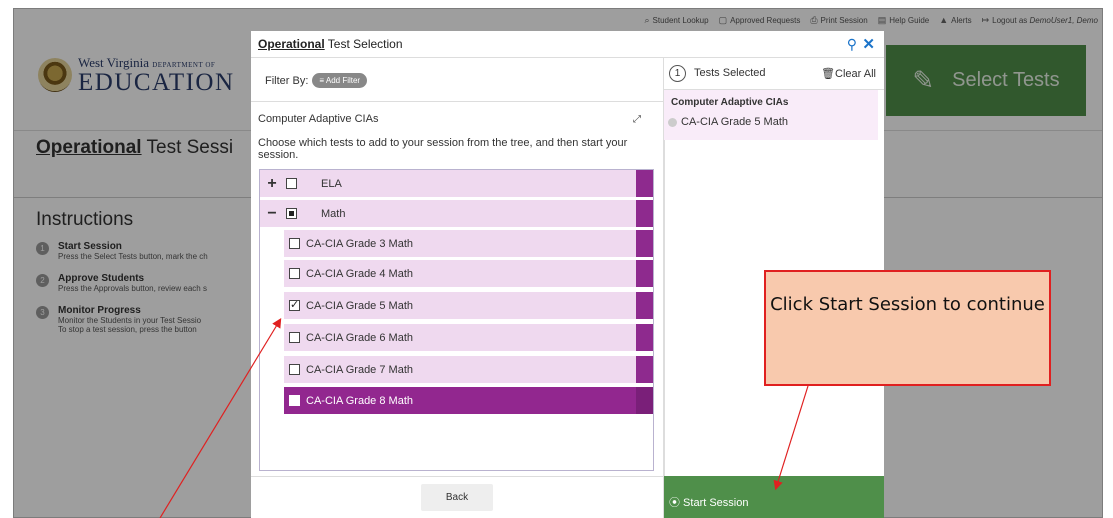 The height and width of the screenshot is (518, 1113). What do you see at coordinates (637, 119) in the screenshot?
I see `expand-icon: ⤢` at bounding box center [637, 119].